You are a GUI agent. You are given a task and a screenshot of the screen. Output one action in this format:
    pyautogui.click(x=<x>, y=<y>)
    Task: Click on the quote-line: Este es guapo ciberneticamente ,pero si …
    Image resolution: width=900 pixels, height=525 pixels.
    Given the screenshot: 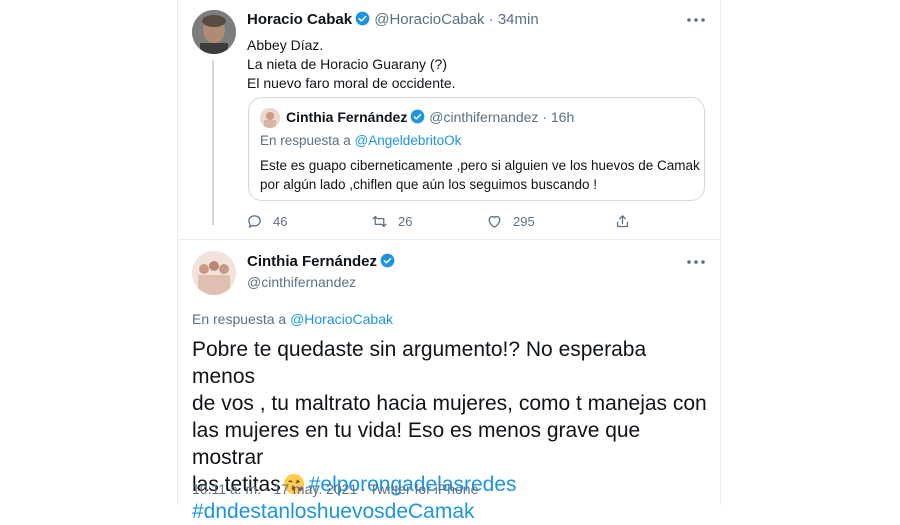 What is the action you would take?
    pyautogui.click(x=480, y=165)
    